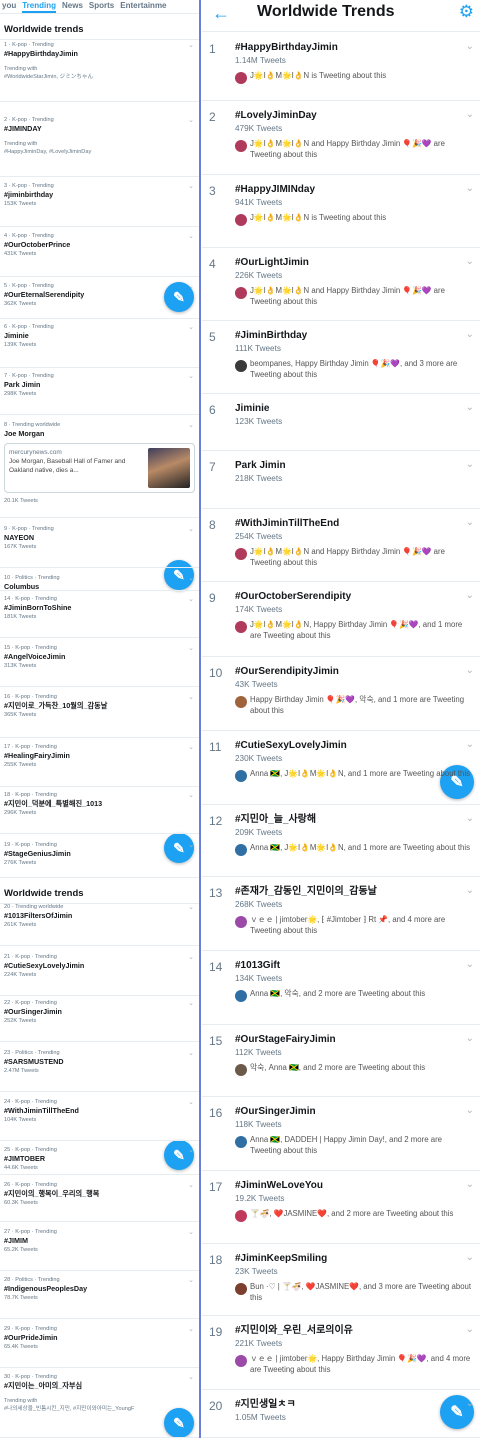  I want to click on trend-item: 7 Park Jimin 218K Tweets ⌄, so click(341, 480).